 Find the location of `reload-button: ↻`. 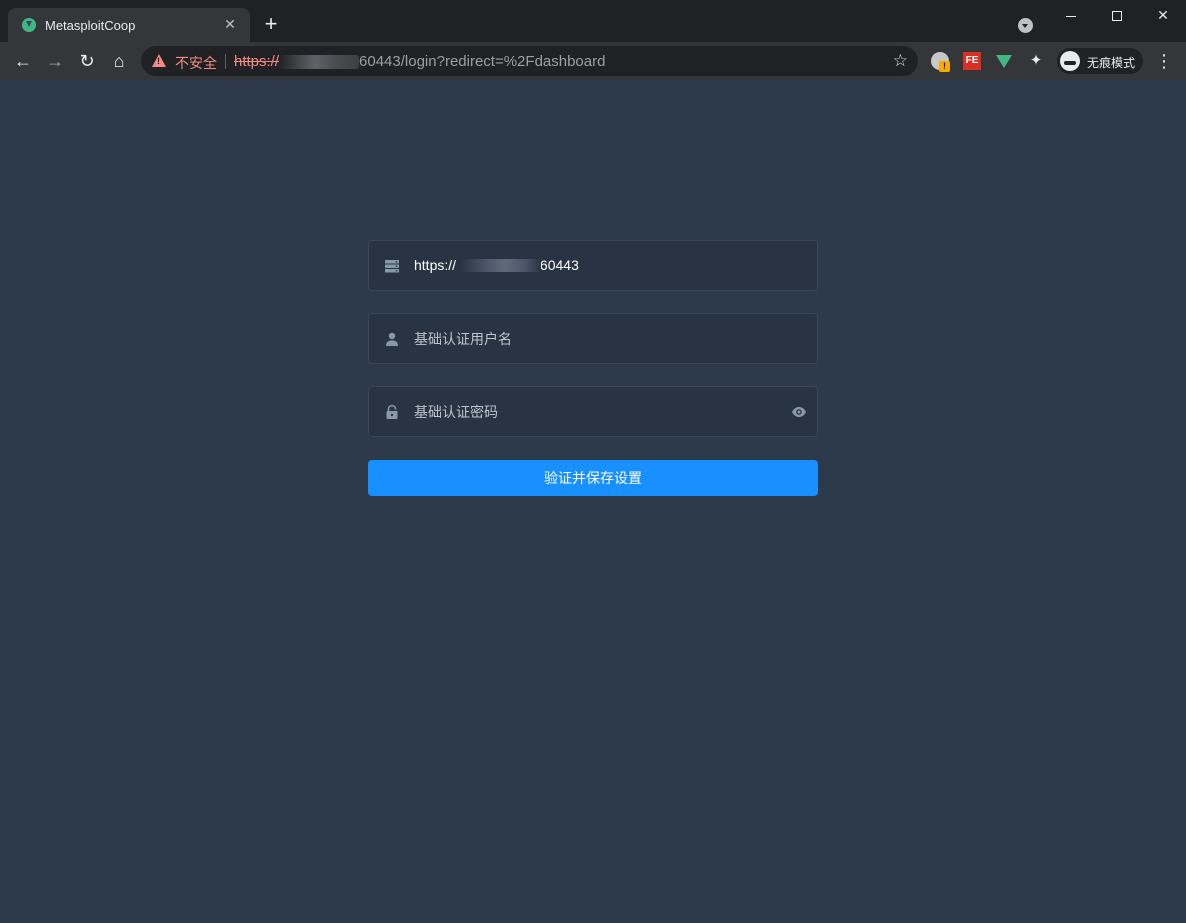

reload-button: ↻ is located at coordinates (87, 61).